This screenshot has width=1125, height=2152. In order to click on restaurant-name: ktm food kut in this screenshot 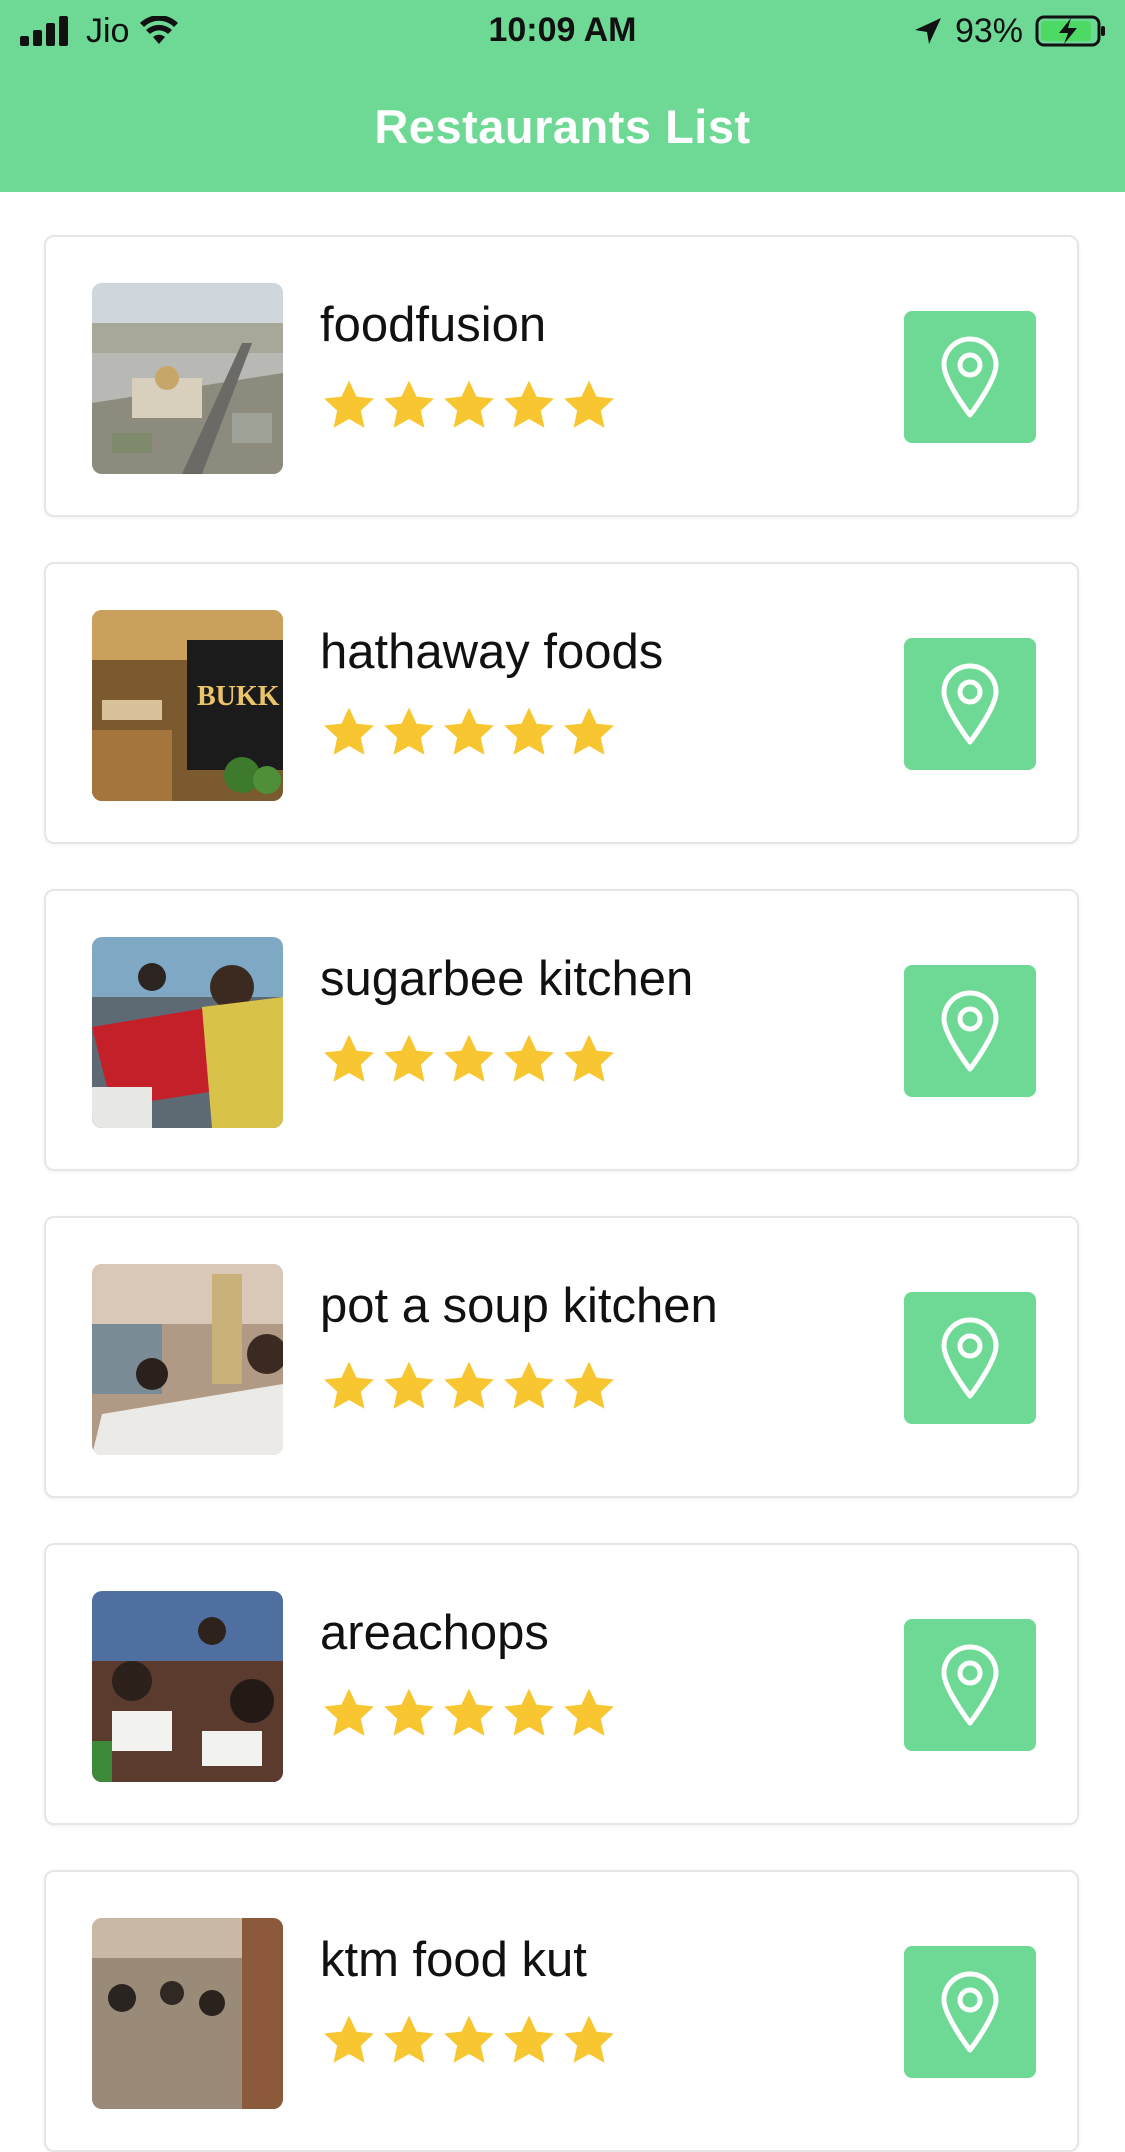, I will do `click(453, 1960)`.